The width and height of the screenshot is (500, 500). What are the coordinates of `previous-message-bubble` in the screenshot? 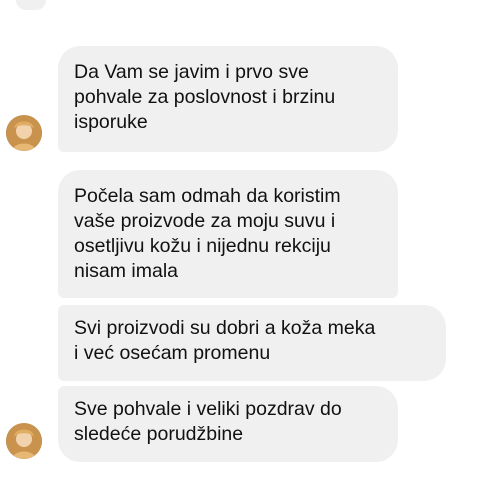 It's located at (31, 5).